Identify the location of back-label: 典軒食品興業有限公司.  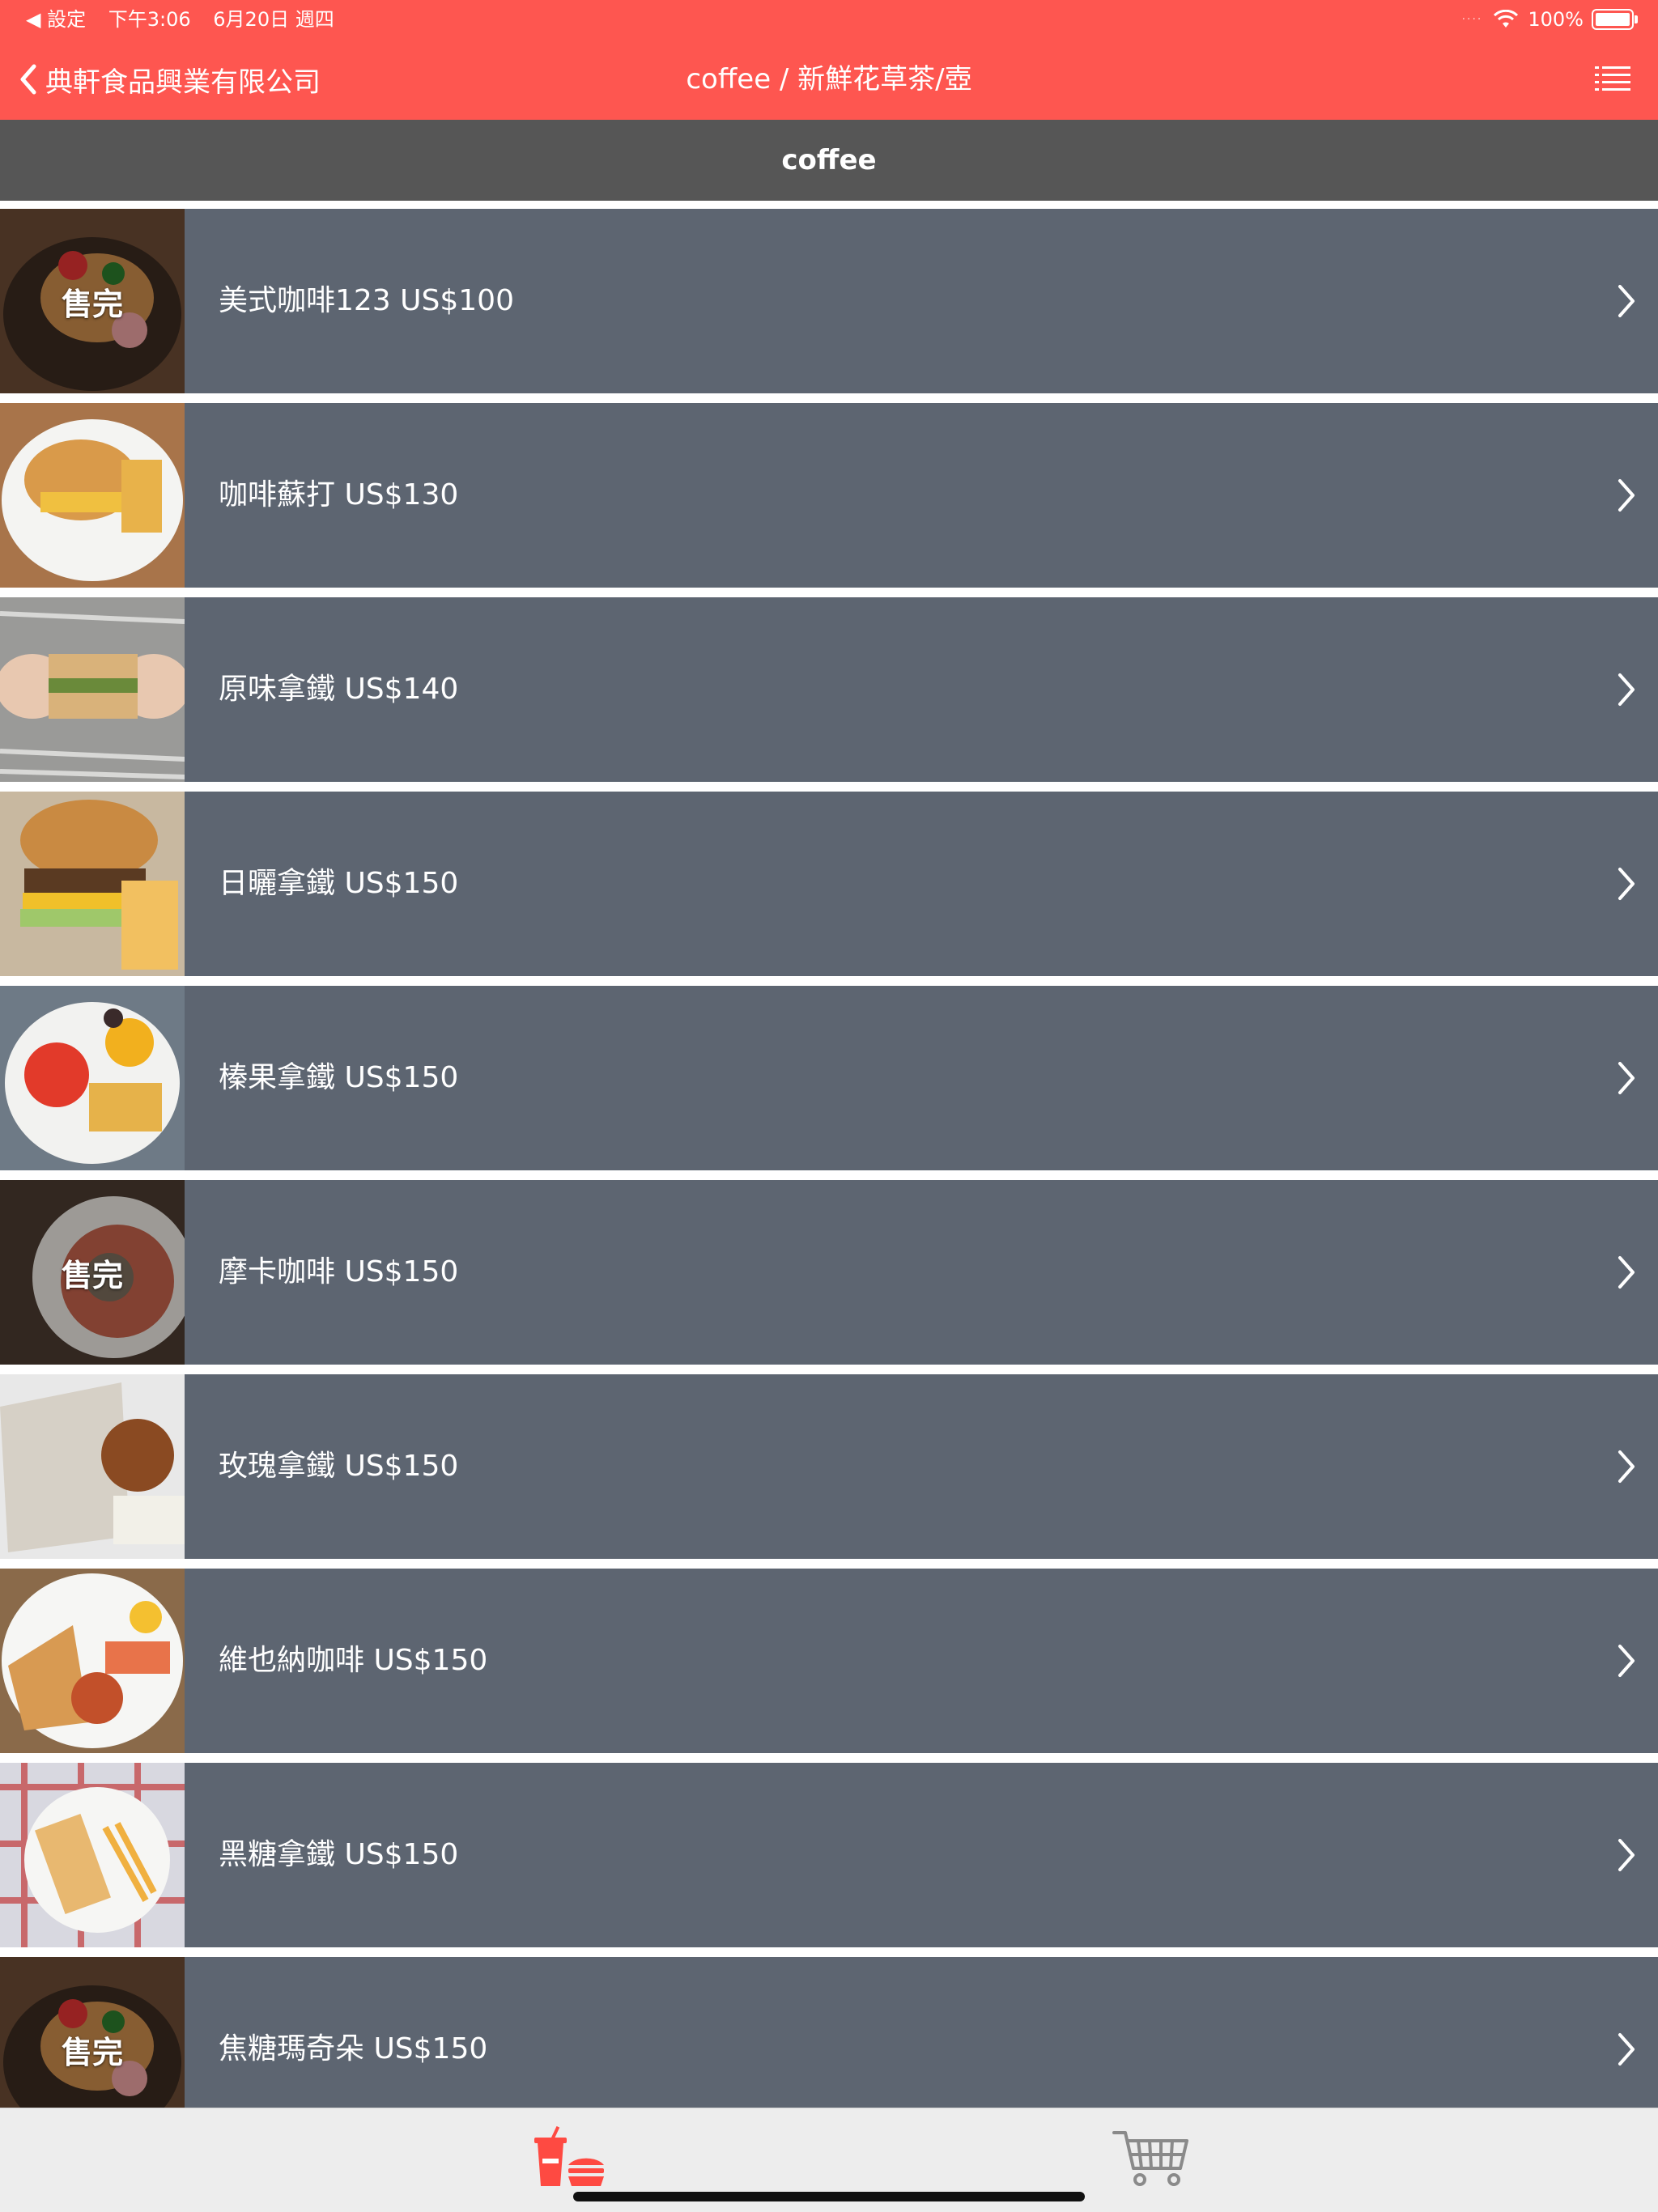
(183, 82).